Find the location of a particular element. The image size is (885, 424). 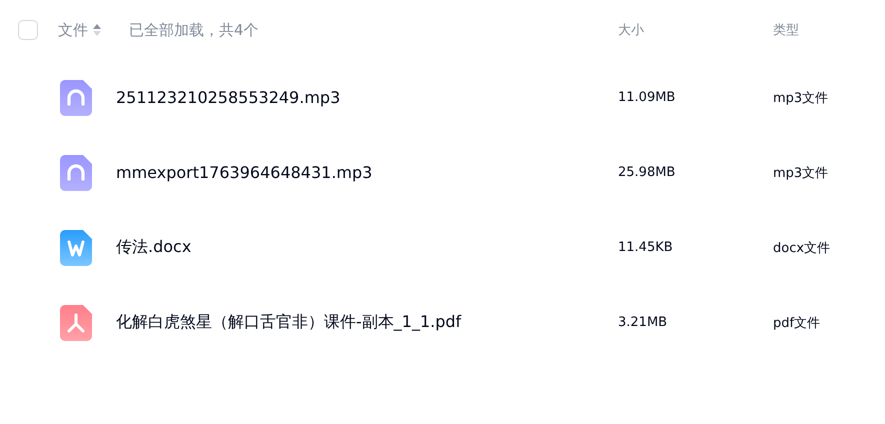

file-type: pdf文件 is located at coordinates (797, 323).